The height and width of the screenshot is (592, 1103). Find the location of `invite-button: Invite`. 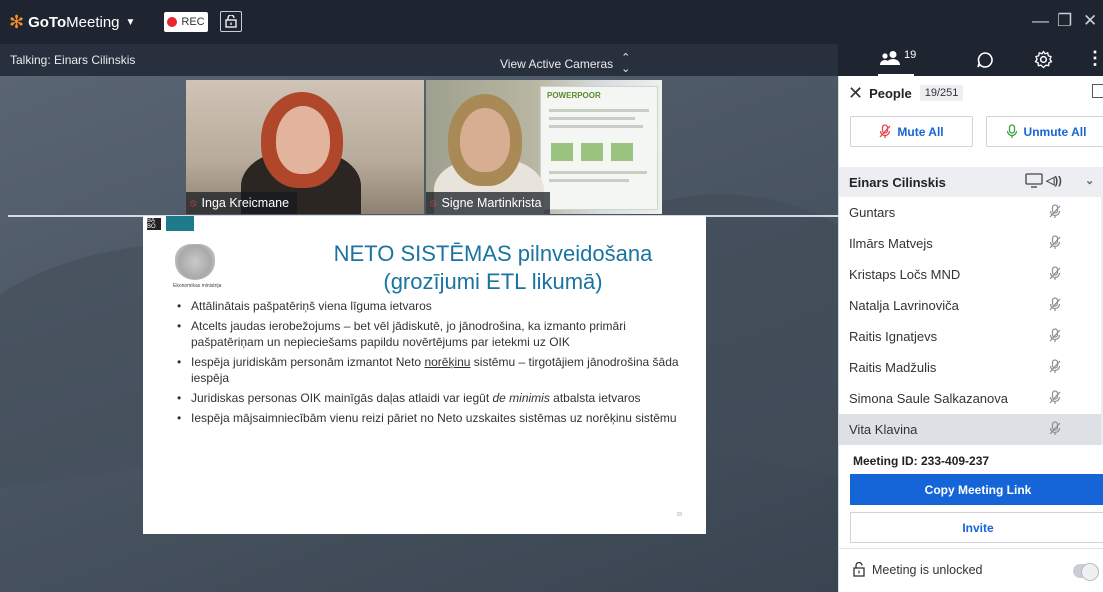

invite-button: Invite is located at coordinates (976, 527).